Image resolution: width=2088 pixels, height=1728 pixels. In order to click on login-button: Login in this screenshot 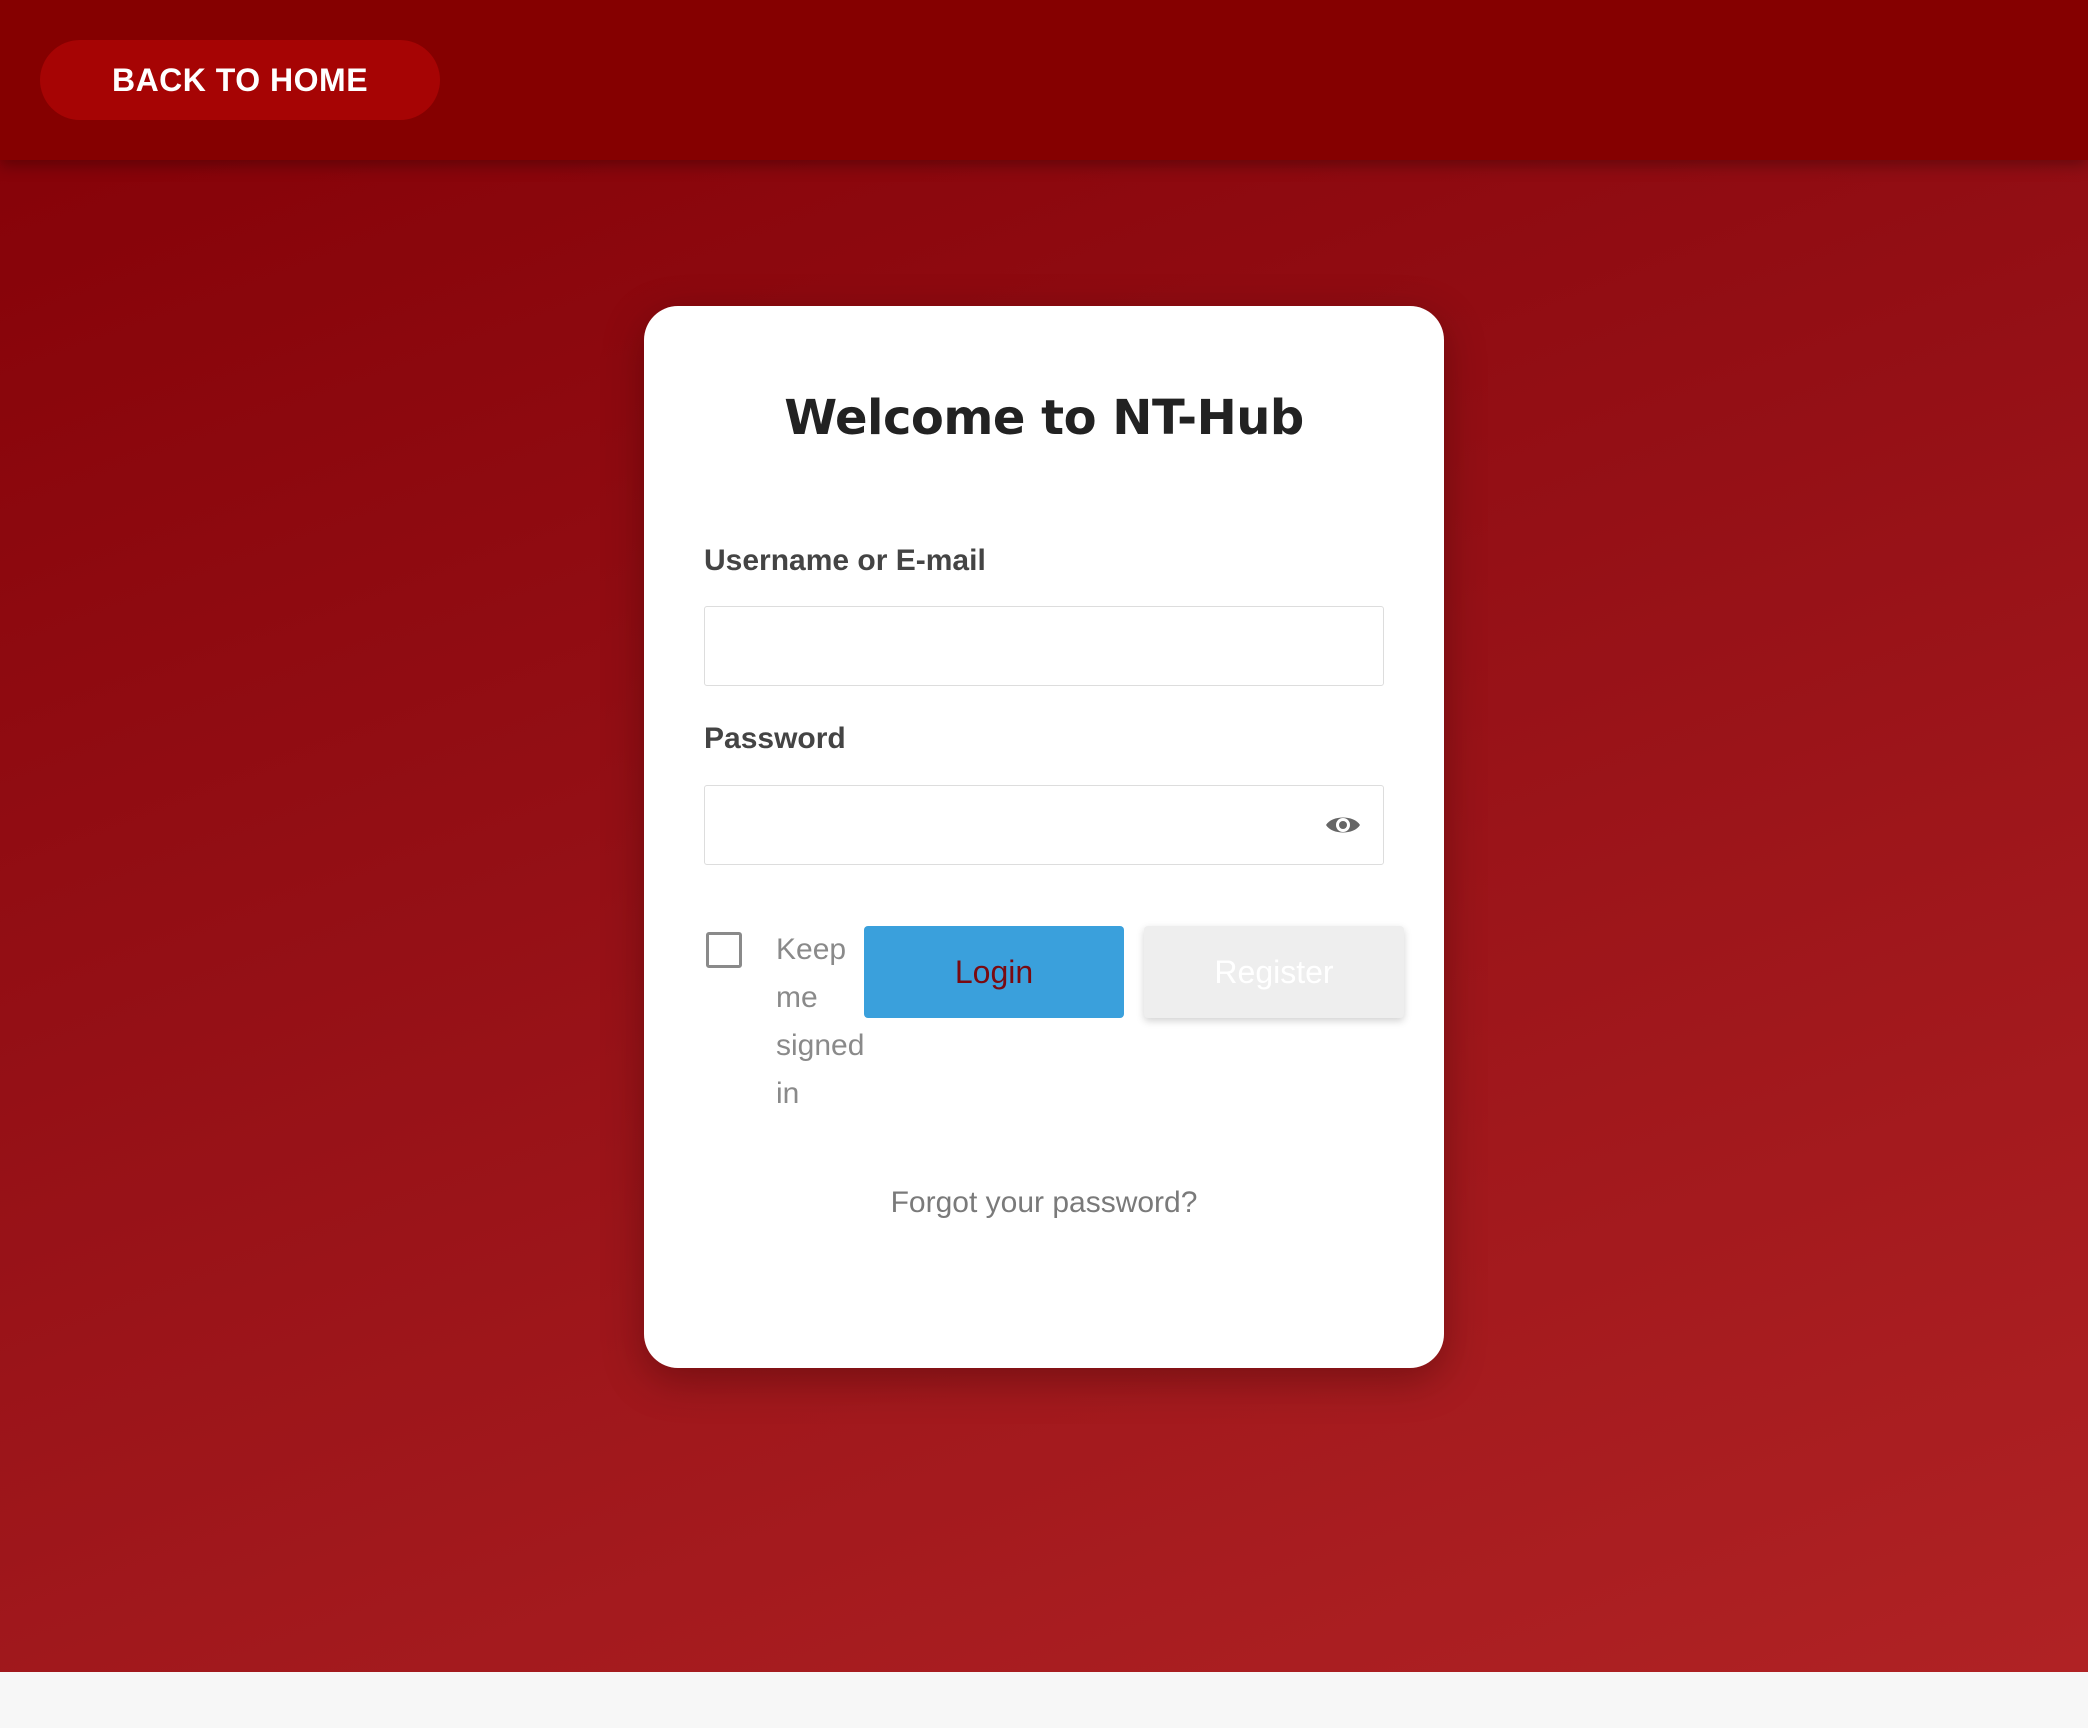, I will do `click(994, 972)`.